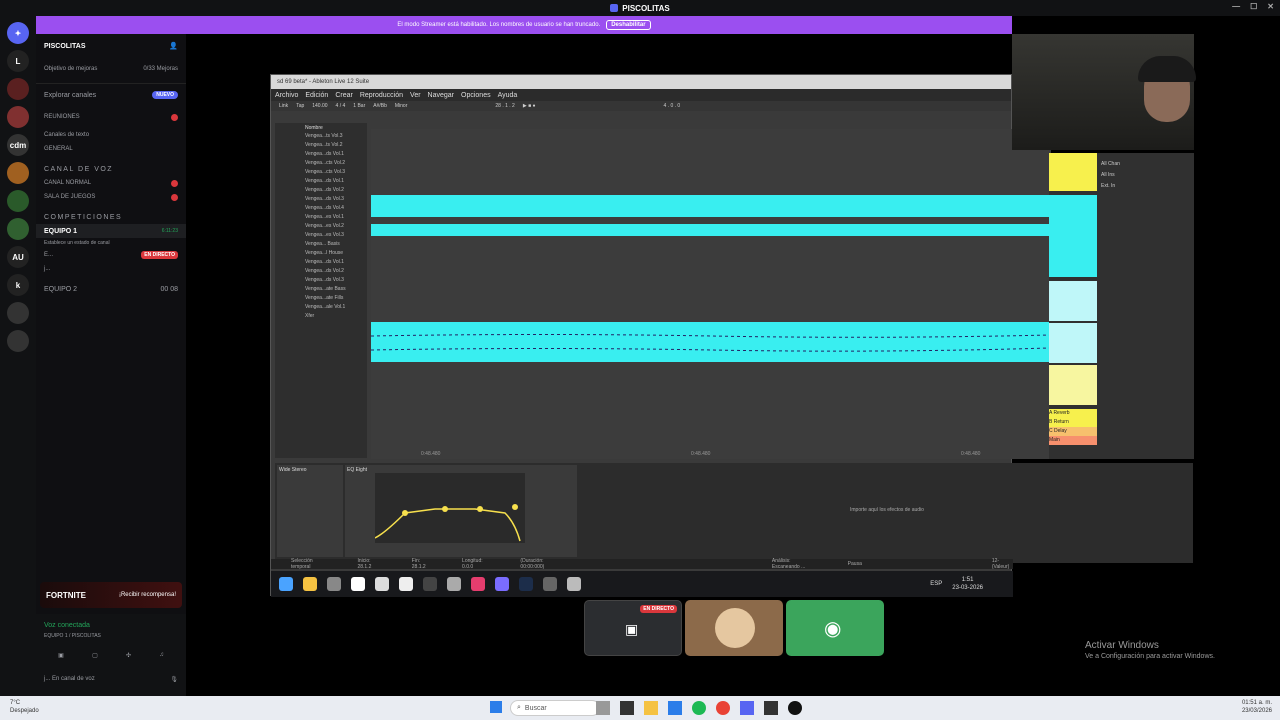 This screenshot has width=1280, height=720. Describe the element at coordinates (550, 584) in the screenshot. I see `ableton-icon` at that location.